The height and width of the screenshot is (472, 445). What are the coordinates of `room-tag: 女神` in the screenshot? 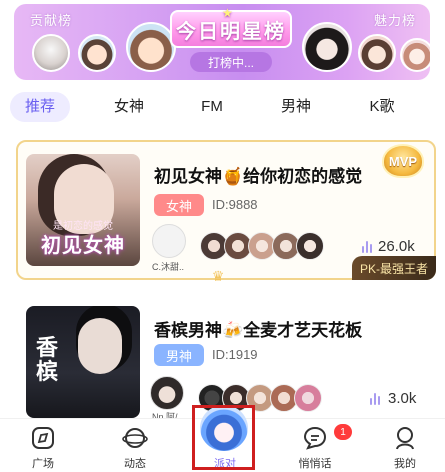 It's located at (179, 205).